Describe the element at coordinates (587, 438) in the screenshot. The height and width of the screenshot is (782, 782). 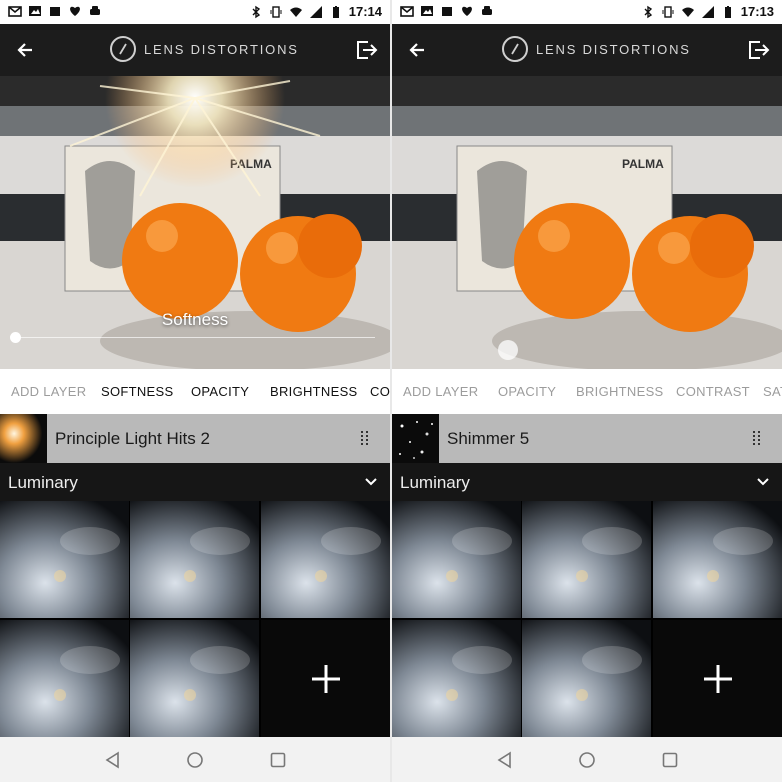
I see `layer-row: Shimmer 5` at that location.